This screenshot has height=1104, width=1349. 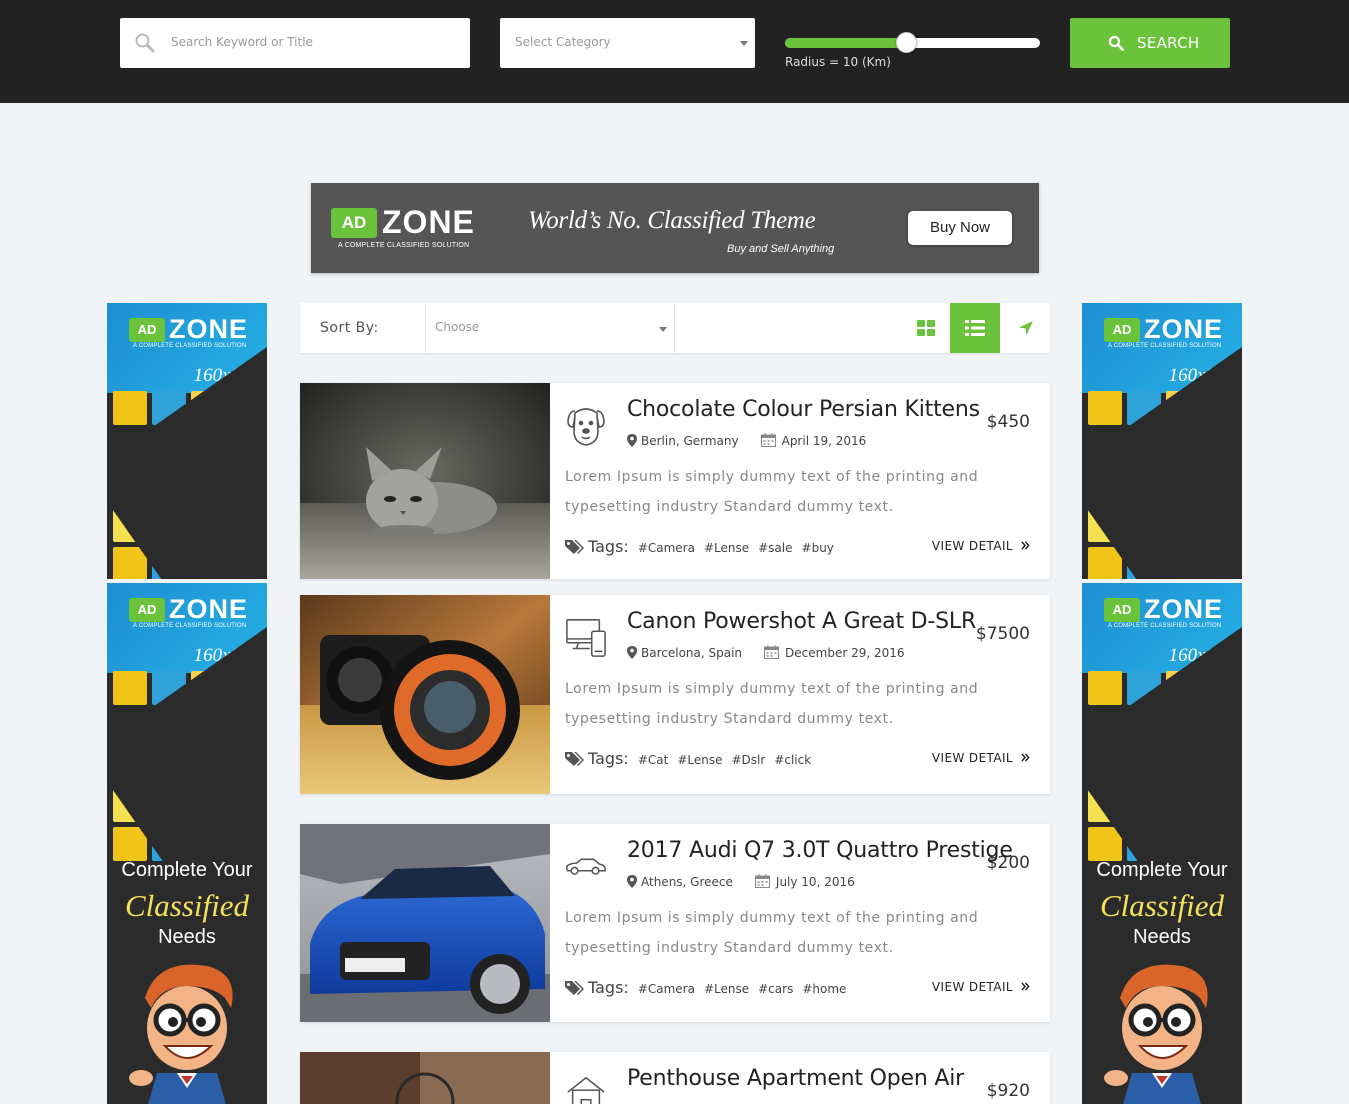 I want to click on sort-bar: Sort By: Choose, so click(x=675, y=328).